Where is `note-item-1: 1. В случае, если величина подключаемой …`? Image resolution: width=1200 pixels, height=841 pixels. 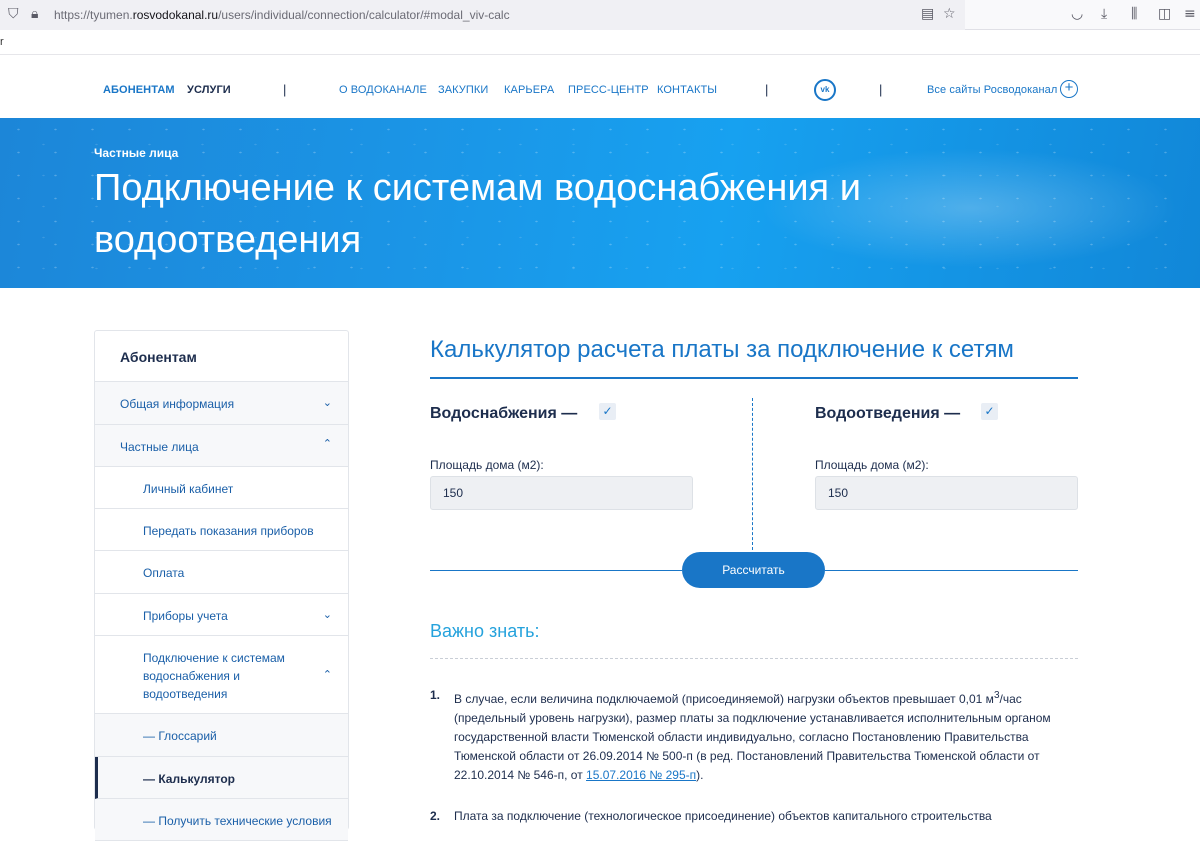 note-item-1: 1. В случае, если величина подключаемой … is located at coordinates (755, 735).